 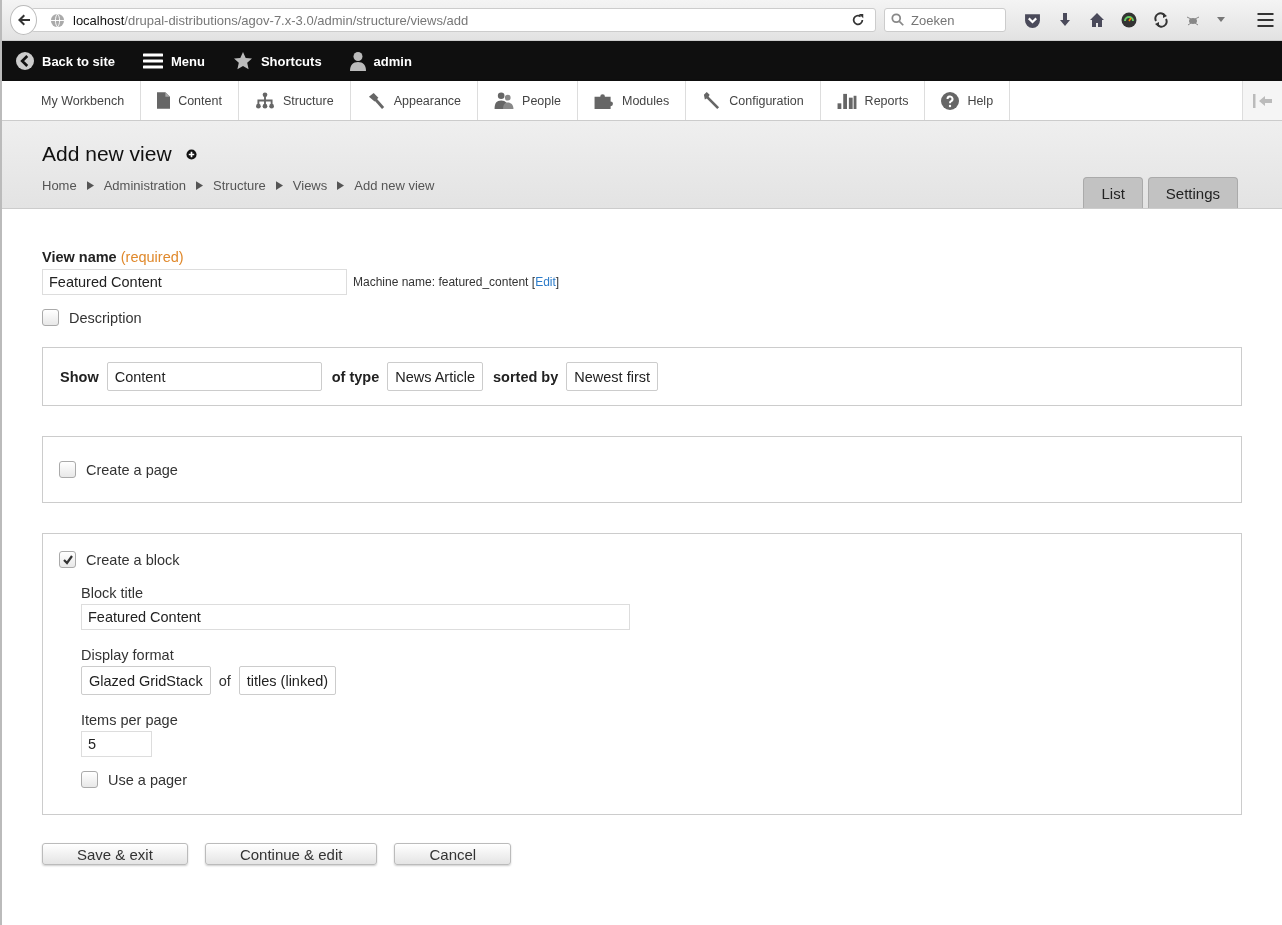 I want to click on select-field: Glazed GridStack, so click(x=146, y=680).